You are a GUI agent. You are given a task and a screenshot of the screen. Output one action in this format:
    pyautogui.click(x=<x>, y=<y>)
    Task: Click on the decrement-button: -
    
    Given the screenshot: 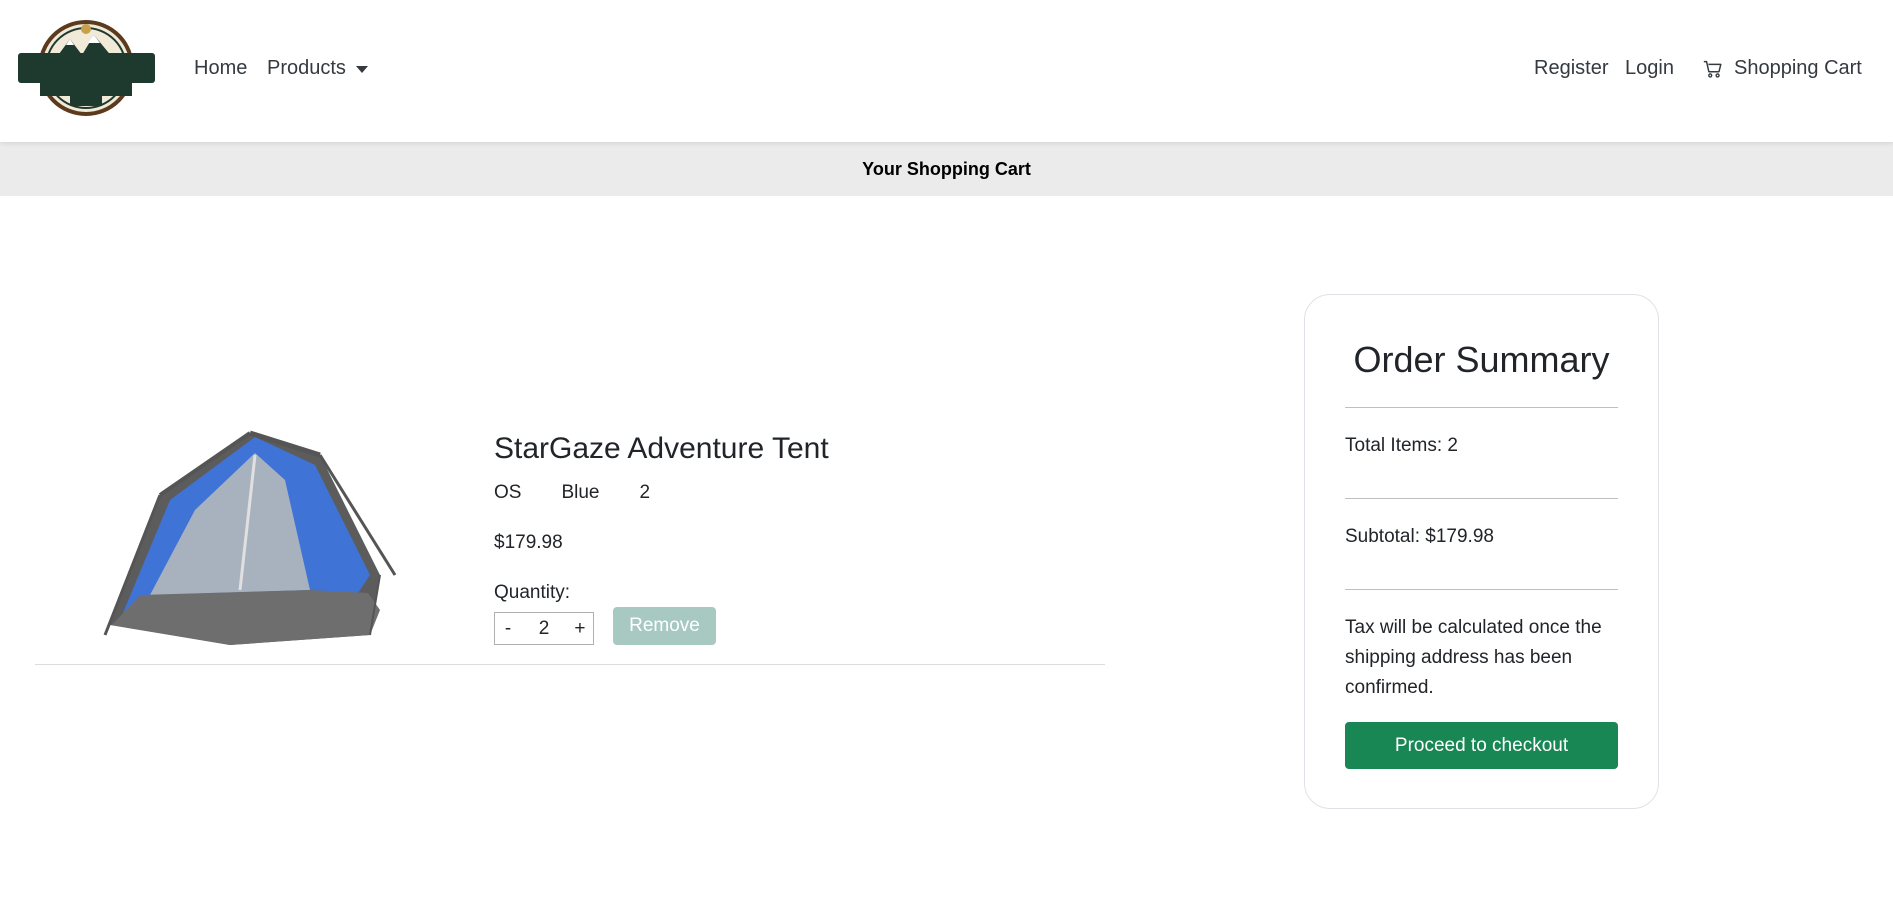 What is the action you would take?
    pyautogui.click(x=508, y=629)
    